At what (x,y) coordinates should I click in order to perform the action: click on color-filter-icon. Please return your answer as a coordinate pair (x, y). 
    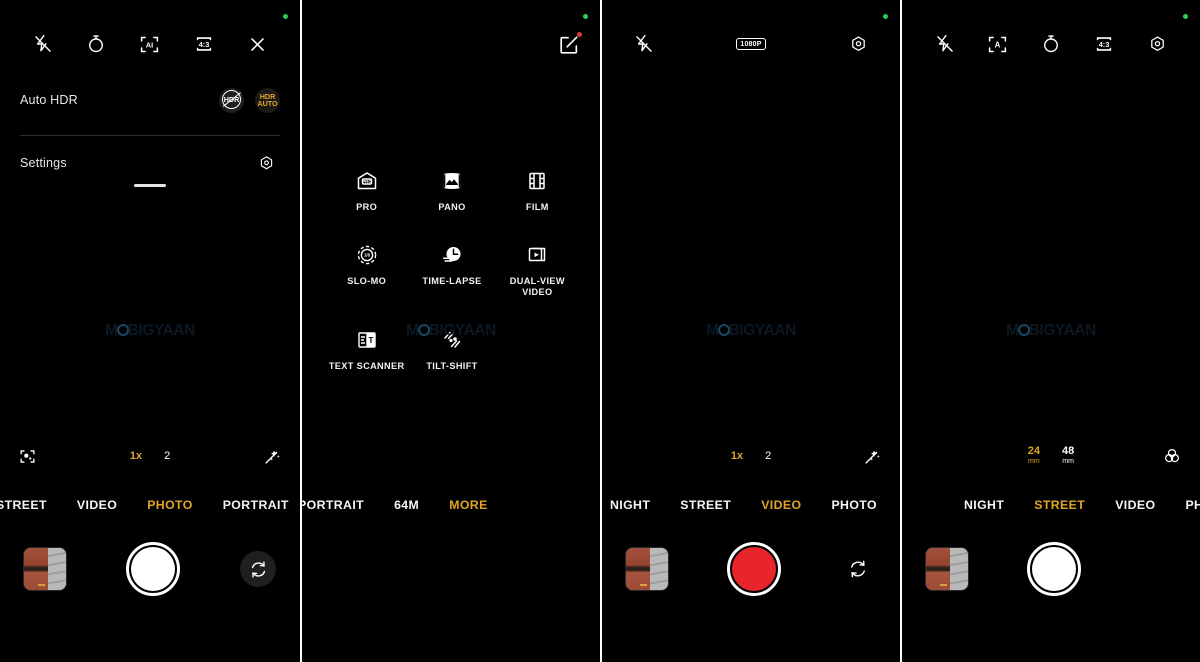
    Looking at the image, I should click on (1160, 456).